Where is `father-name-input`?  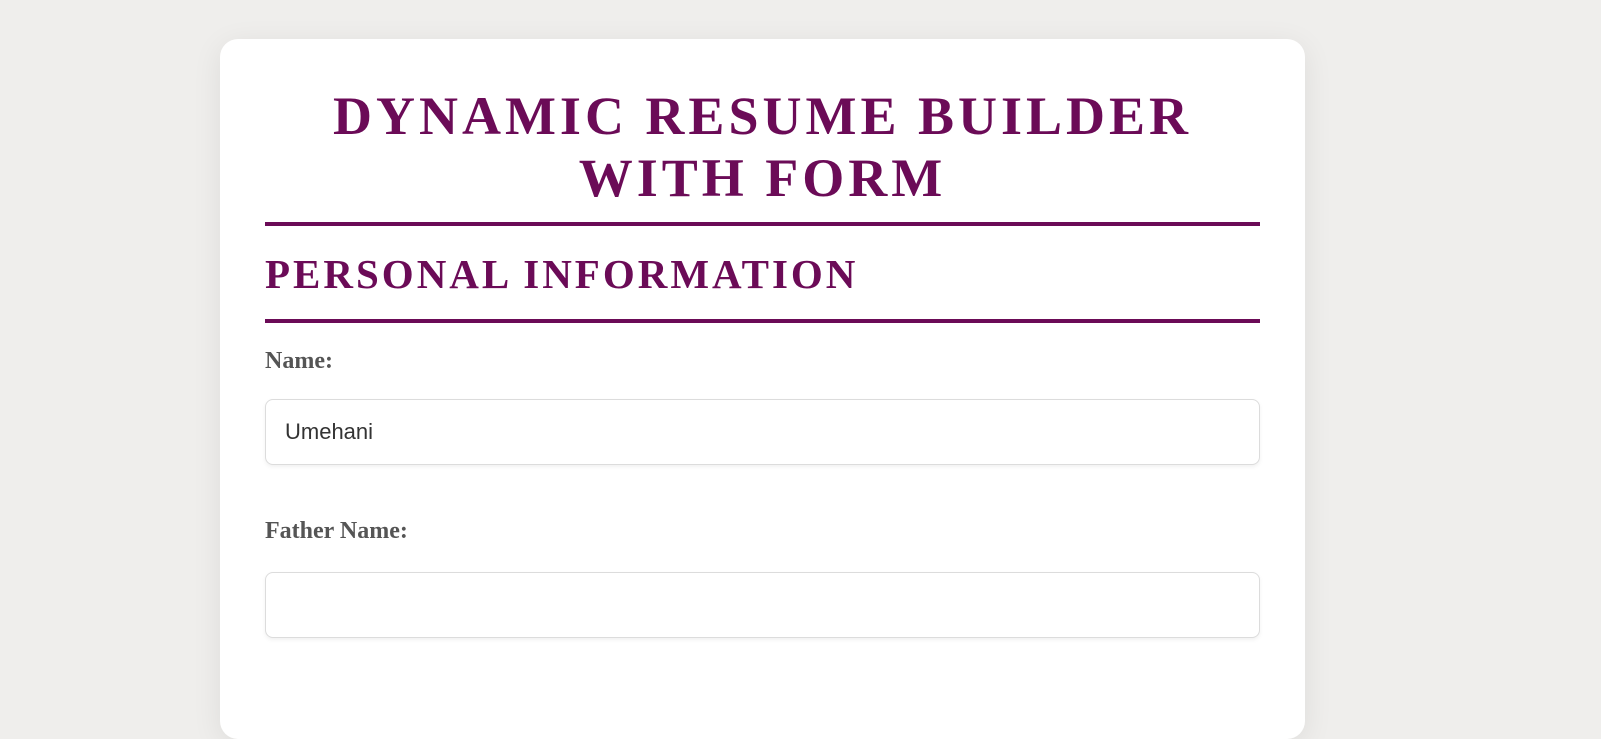
father-name-input is located at coordinates (762, 605).